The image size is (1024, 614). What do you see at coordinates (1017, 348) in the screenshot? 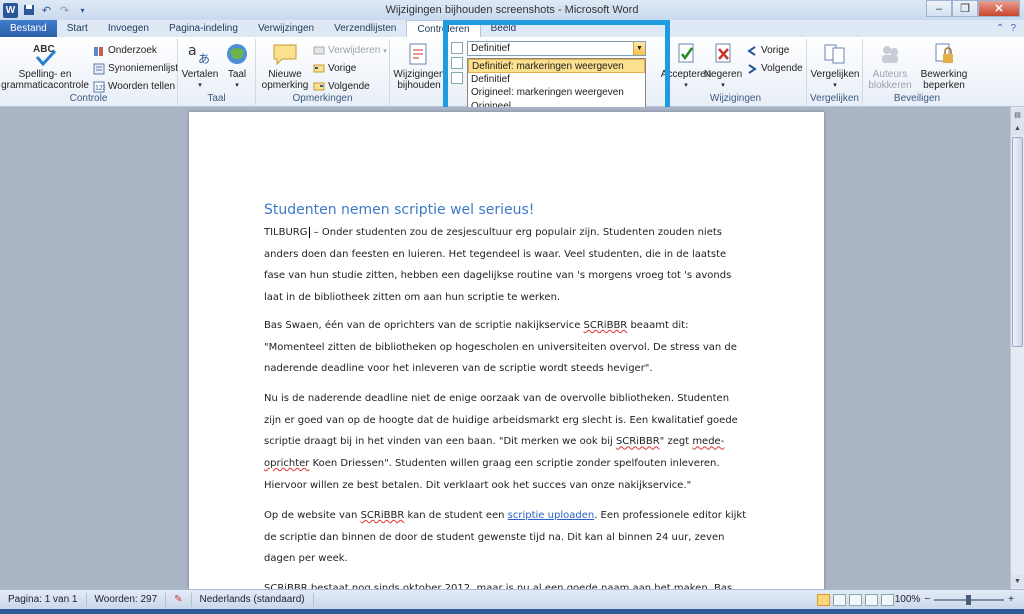
I see `vertical-scrollbar: ▤ ▲ ▼` at bounding box center [1017, 348].